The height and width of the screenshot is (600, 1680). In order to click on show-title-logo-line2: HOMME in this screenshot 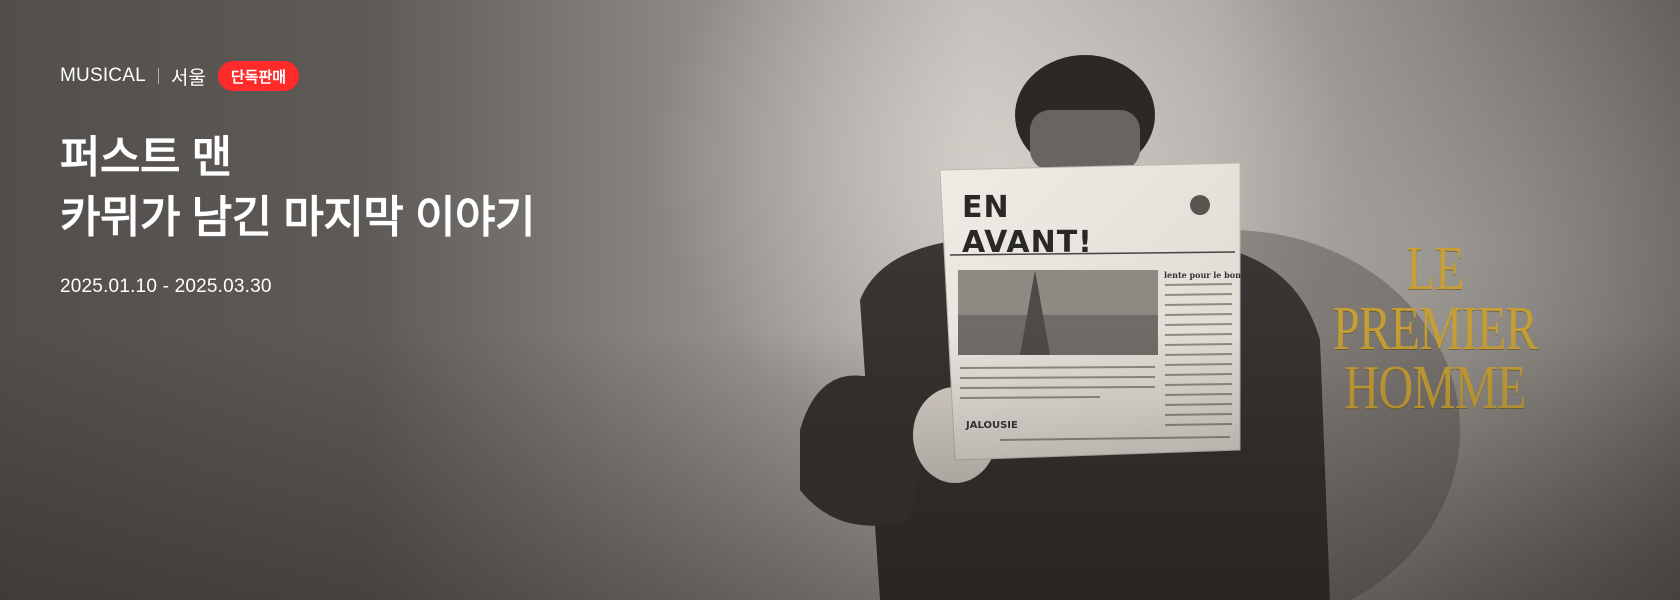, I will do `click(1435, 388)`.